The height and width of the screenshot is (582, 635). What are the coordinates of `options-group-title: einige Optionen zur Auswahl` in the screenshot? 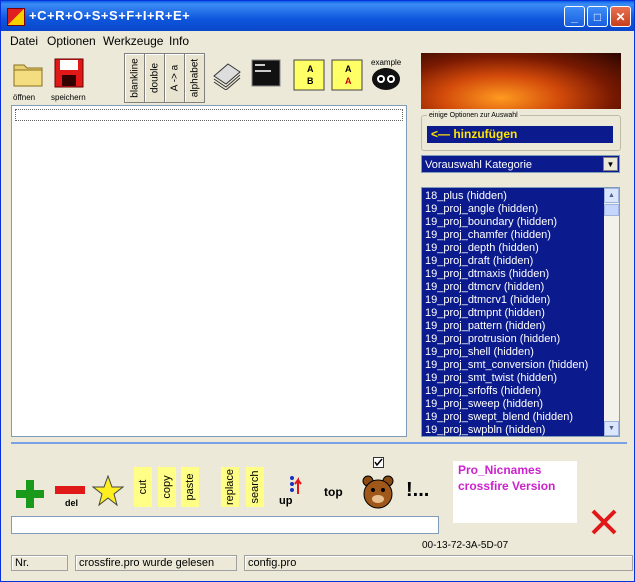 It's located at (473, 115).